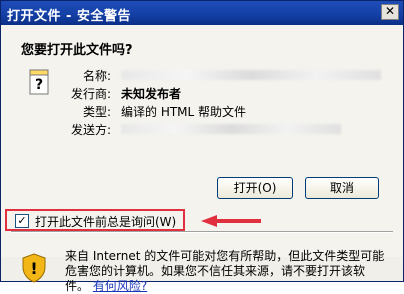  I want to click on title-bar: 打开文件 - 安全警告 ✕, so click(202, 13).